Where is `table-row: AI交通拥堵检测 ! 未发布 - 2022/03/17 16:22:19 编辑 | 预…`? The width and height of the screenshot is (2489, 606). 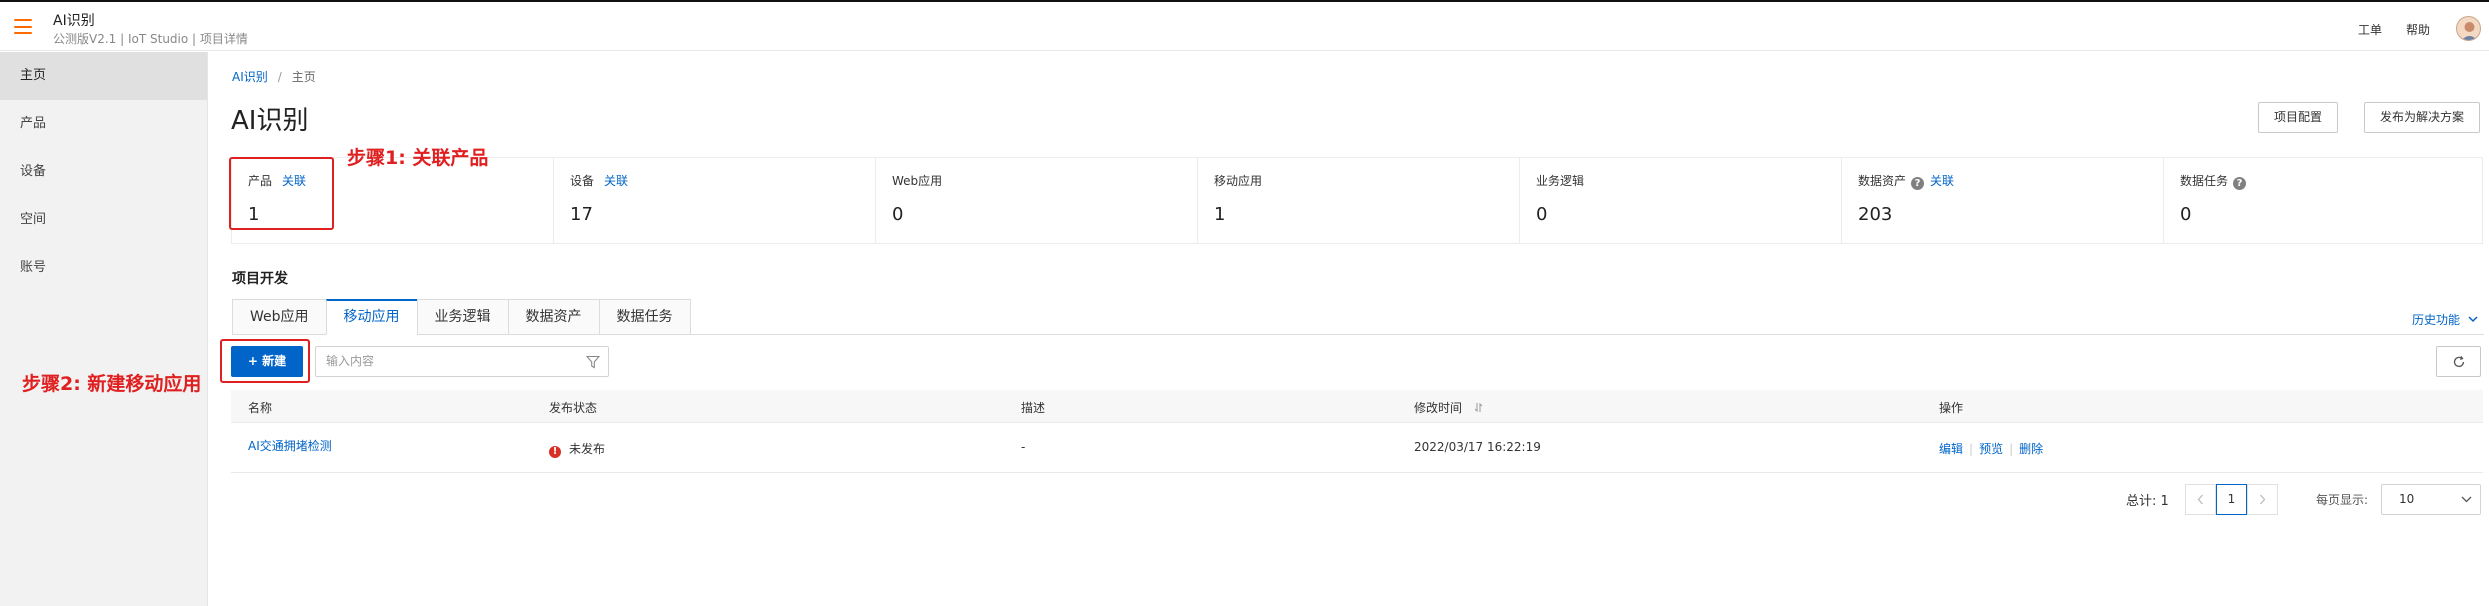
table-row: AI交通拥堵检测 ! 未发布 - 2022/03/17 16:22:19 编辑 | 预… is located at coordinates (1357, 448).